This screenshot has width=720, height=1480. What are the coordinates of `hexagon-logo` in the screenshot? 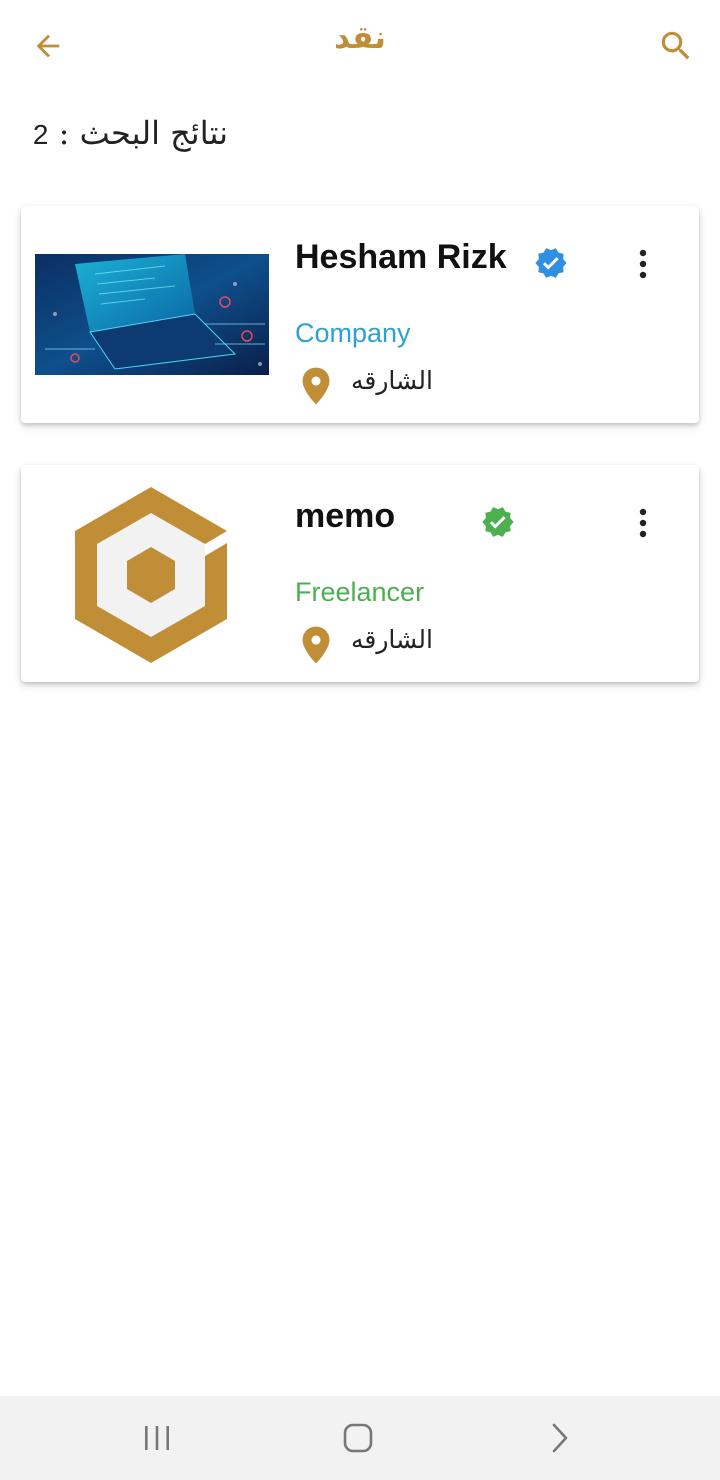 It's located at (151, 573).